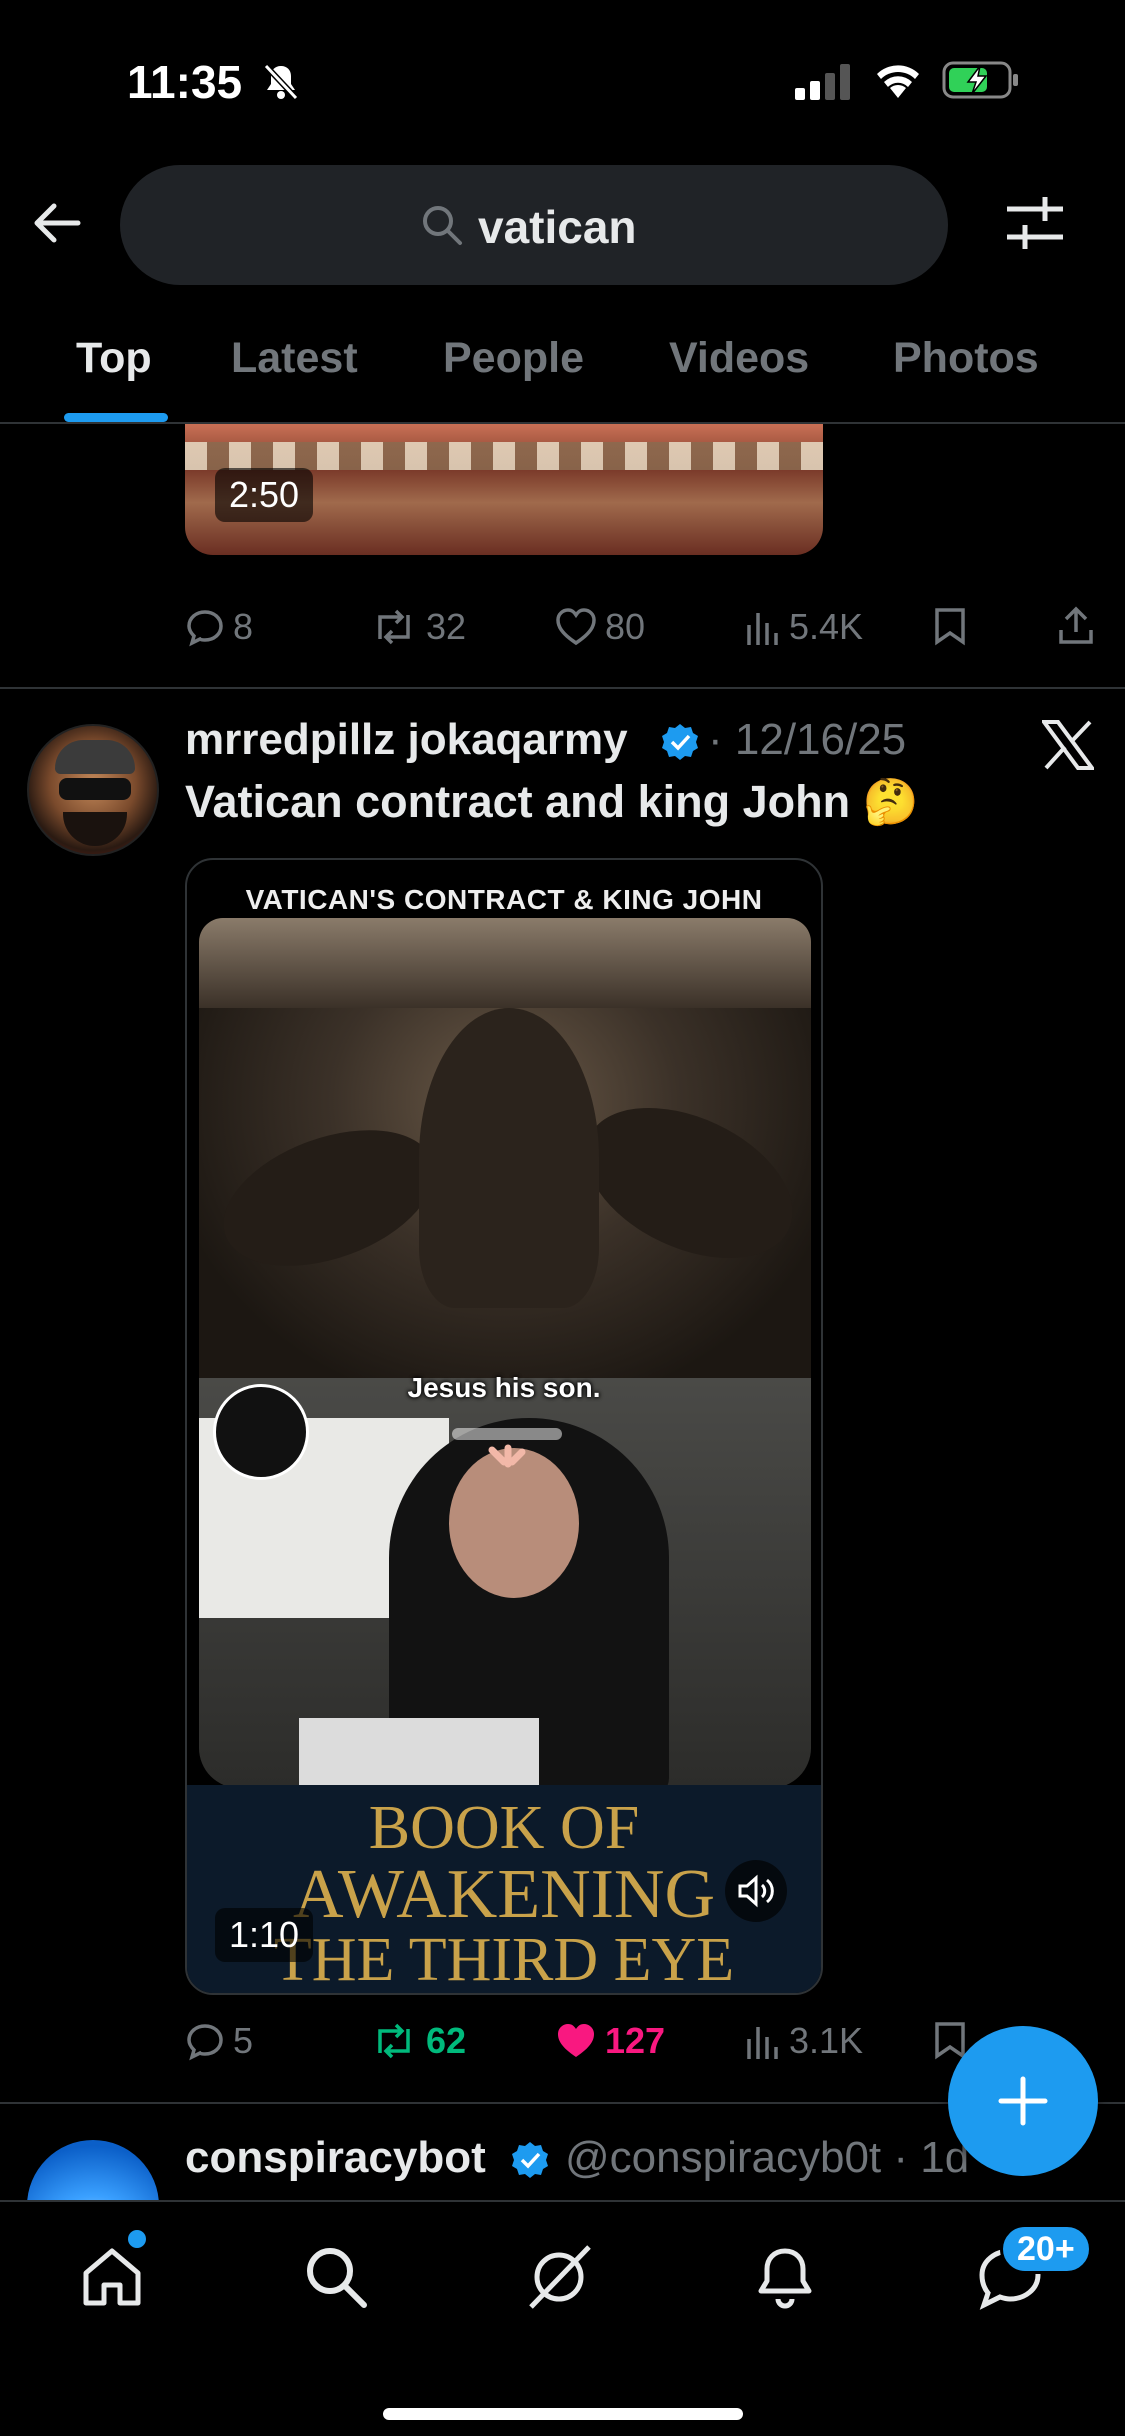  I want to click on loading-spinner-icon, so click(507, 1448).